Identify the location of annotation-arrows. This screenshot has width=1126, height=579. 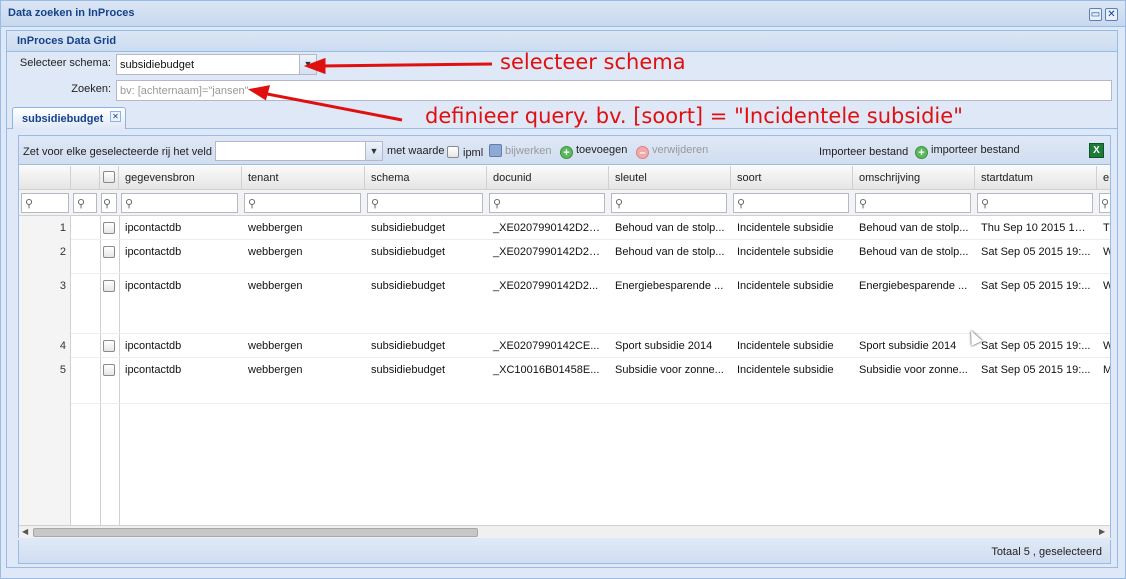
(370, 89).